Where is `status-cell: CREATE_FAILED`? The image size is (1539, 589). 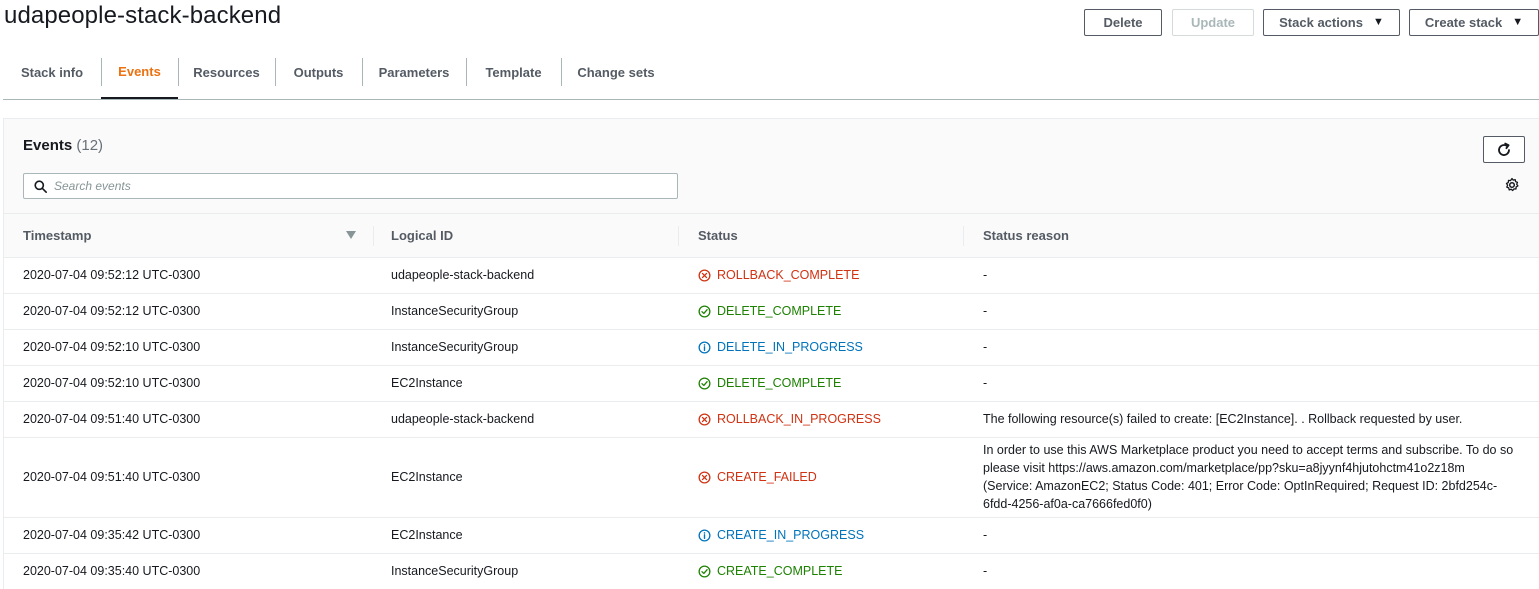
status-cell: CREATE_FAILED is located at coordinates (821, 477).